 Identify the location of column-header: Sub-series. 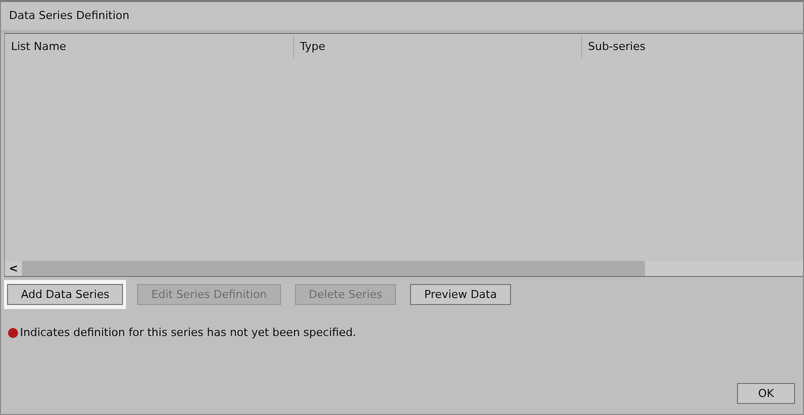
(692, 47).